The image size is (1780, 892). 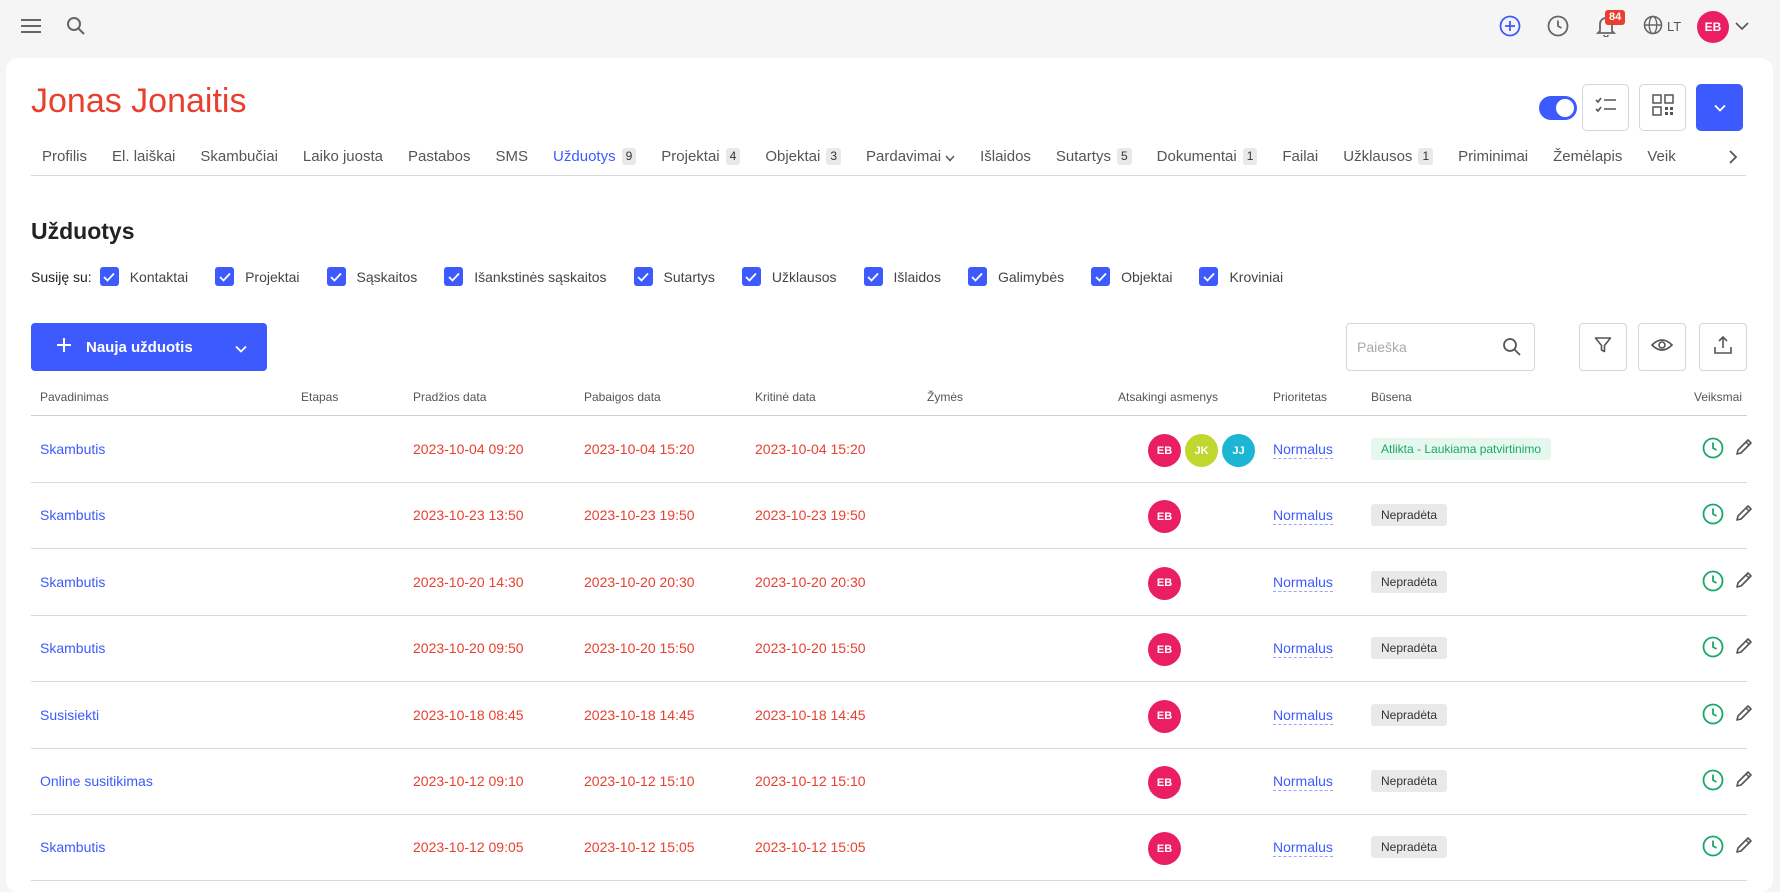 What do you see at coordinates (1733, 159) in the screenshot?
I see `chevron-right-icon` at bounding box center [1733, 159].